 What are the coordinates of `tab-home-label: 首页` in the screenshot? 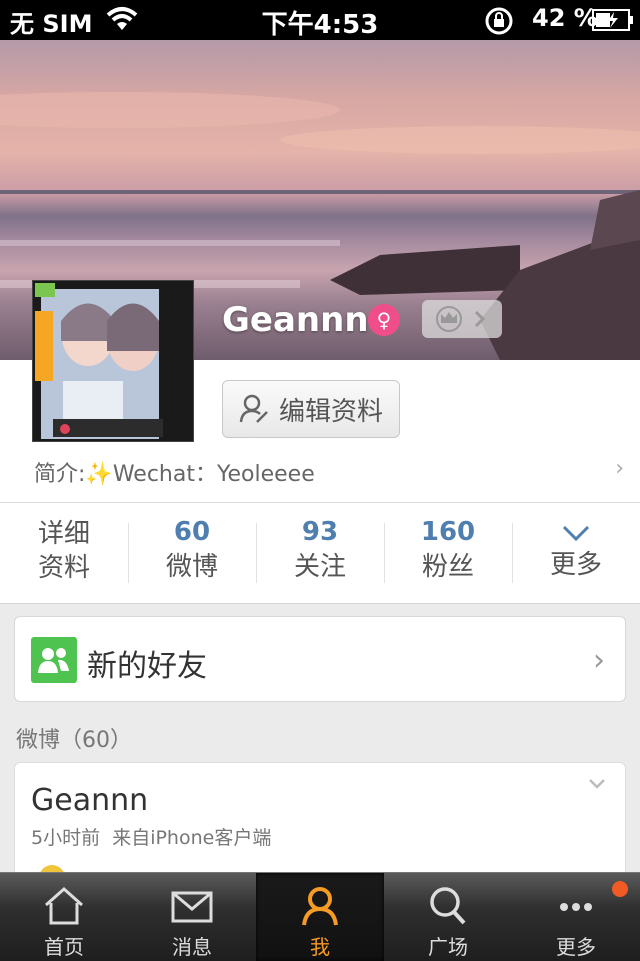 It's located at (64, 947).